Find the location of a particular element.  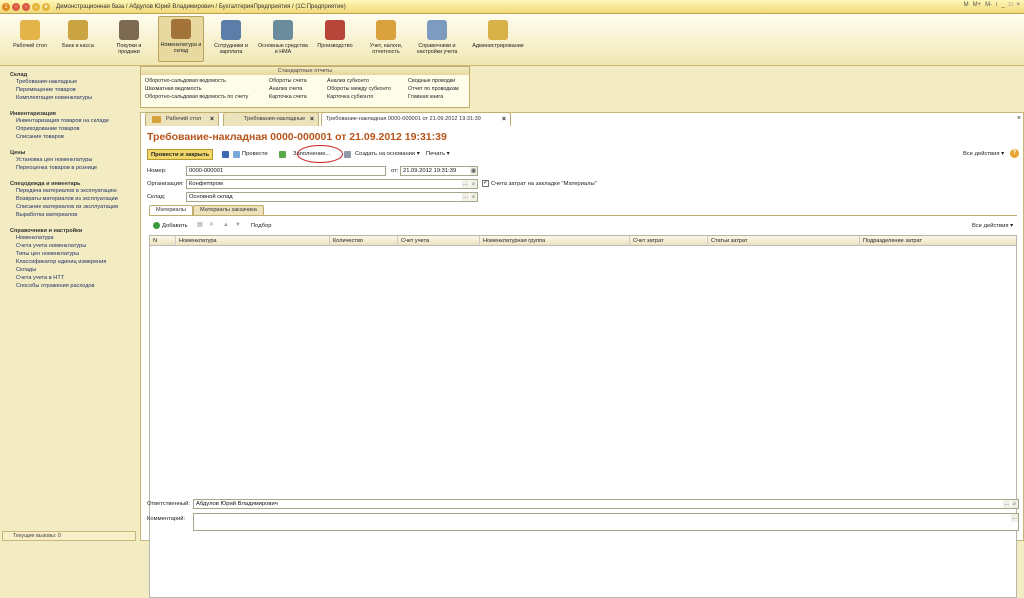

column-header: Счет затрат is located at coordinates (669, 241).